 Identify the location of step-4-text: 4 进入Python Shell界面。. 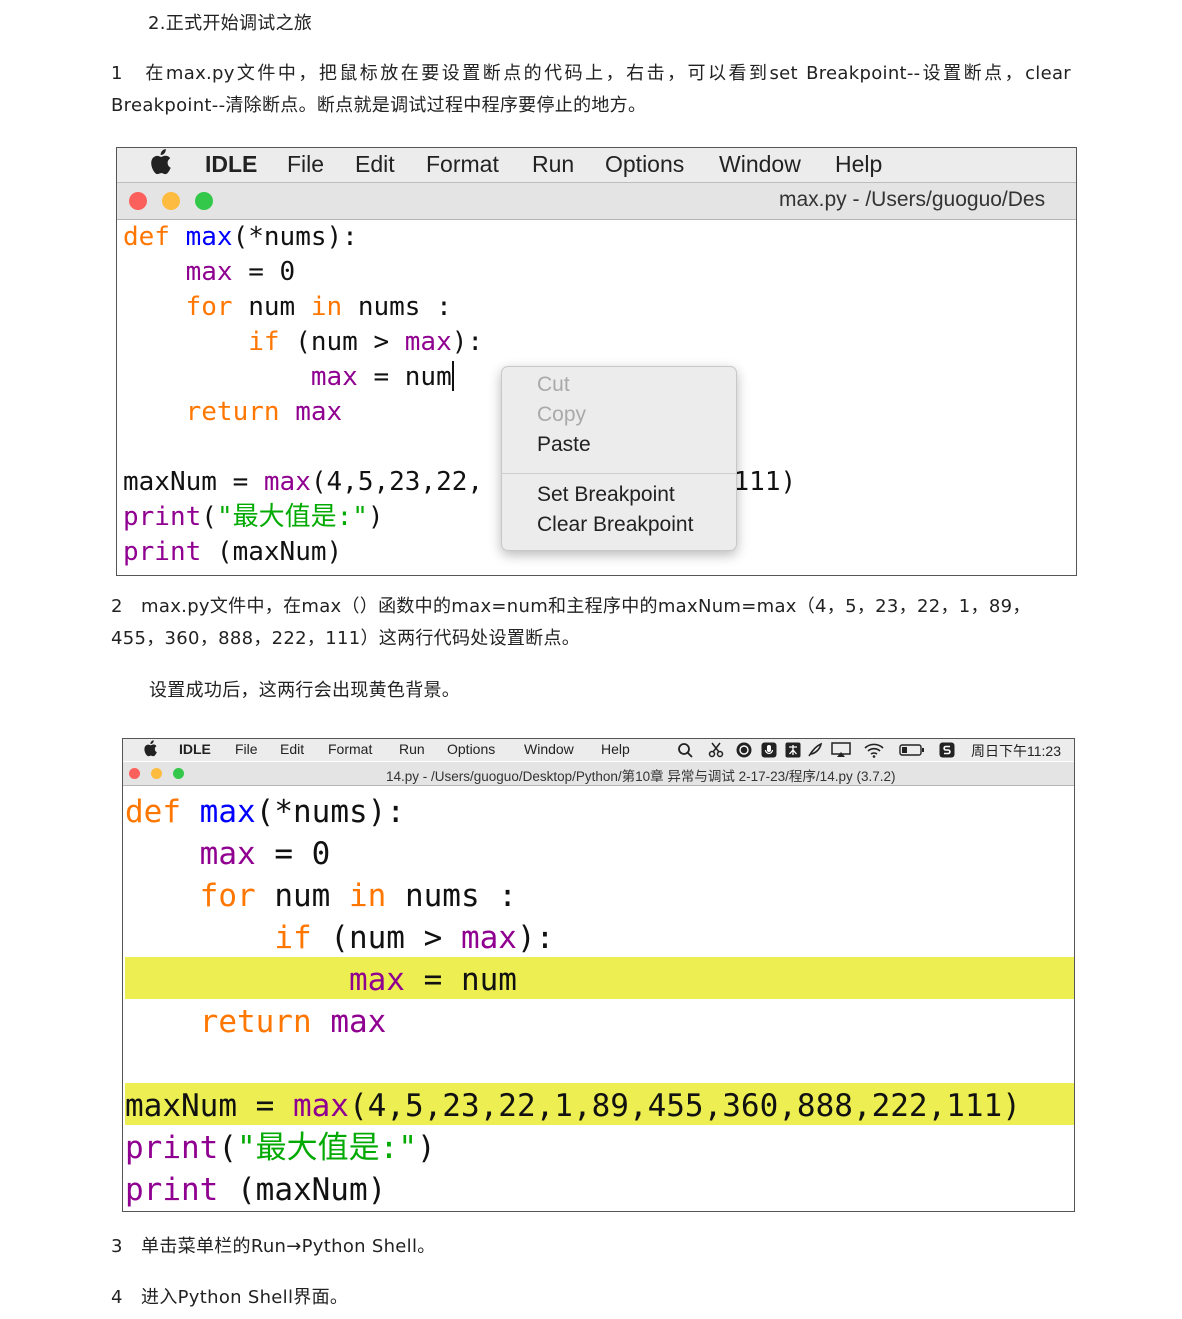
(230, 1297).